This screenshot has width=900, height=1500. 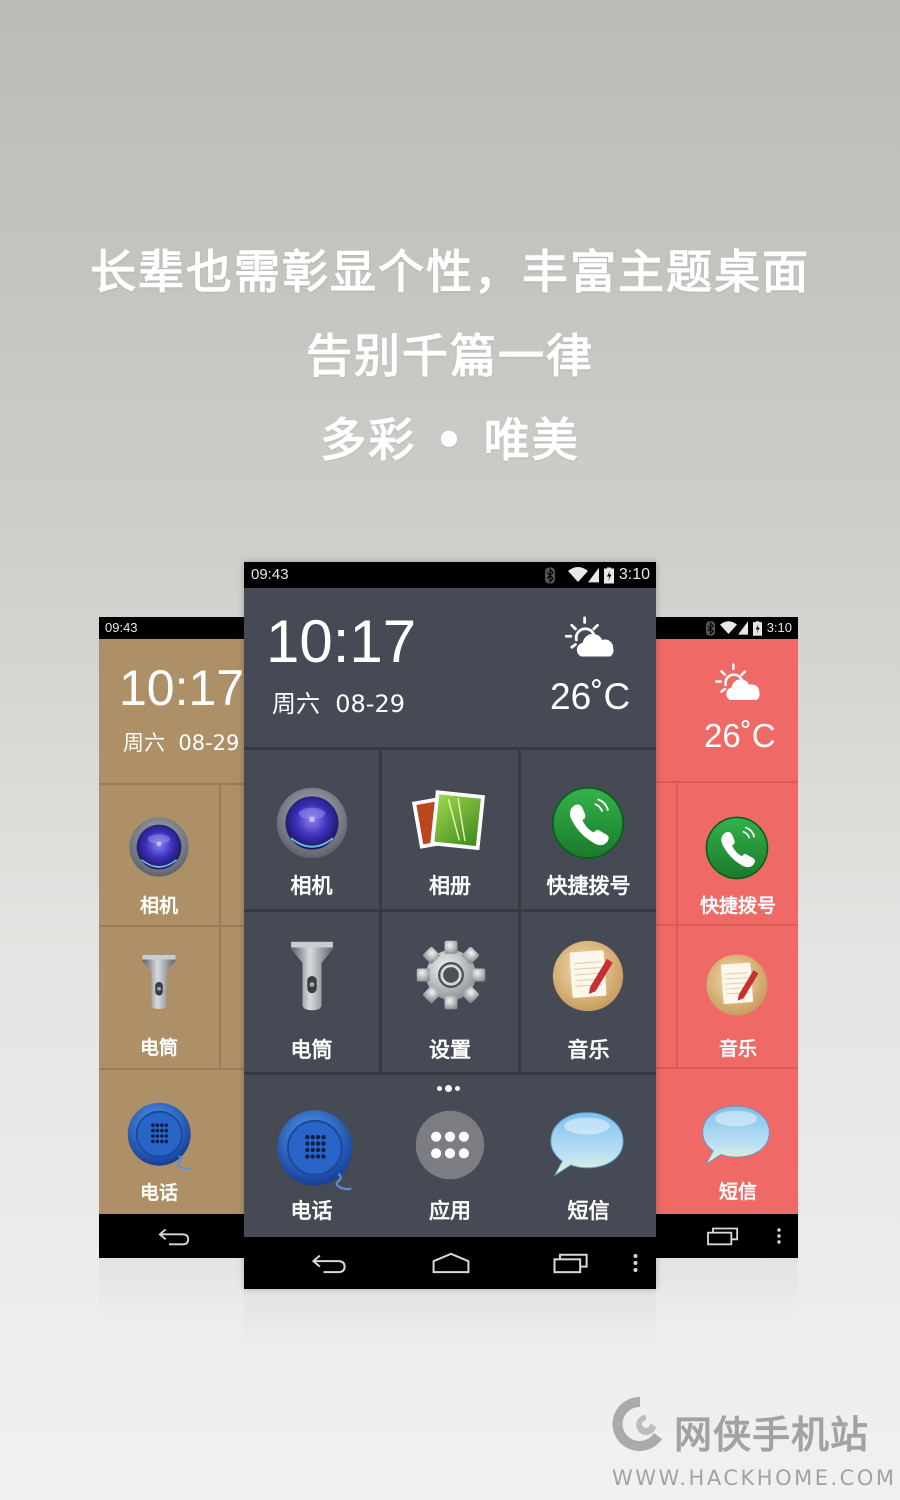 I want to click on status-bar: 09:43 3:10, so click(x=450, y=575).